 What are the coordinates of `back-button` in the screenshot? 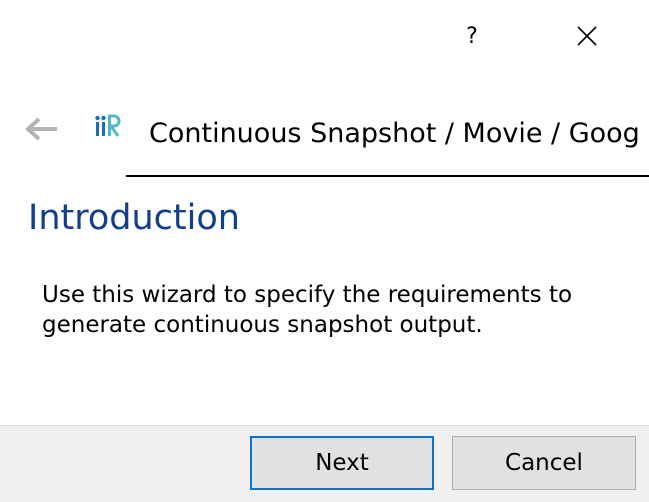 It's located at (41, 129).